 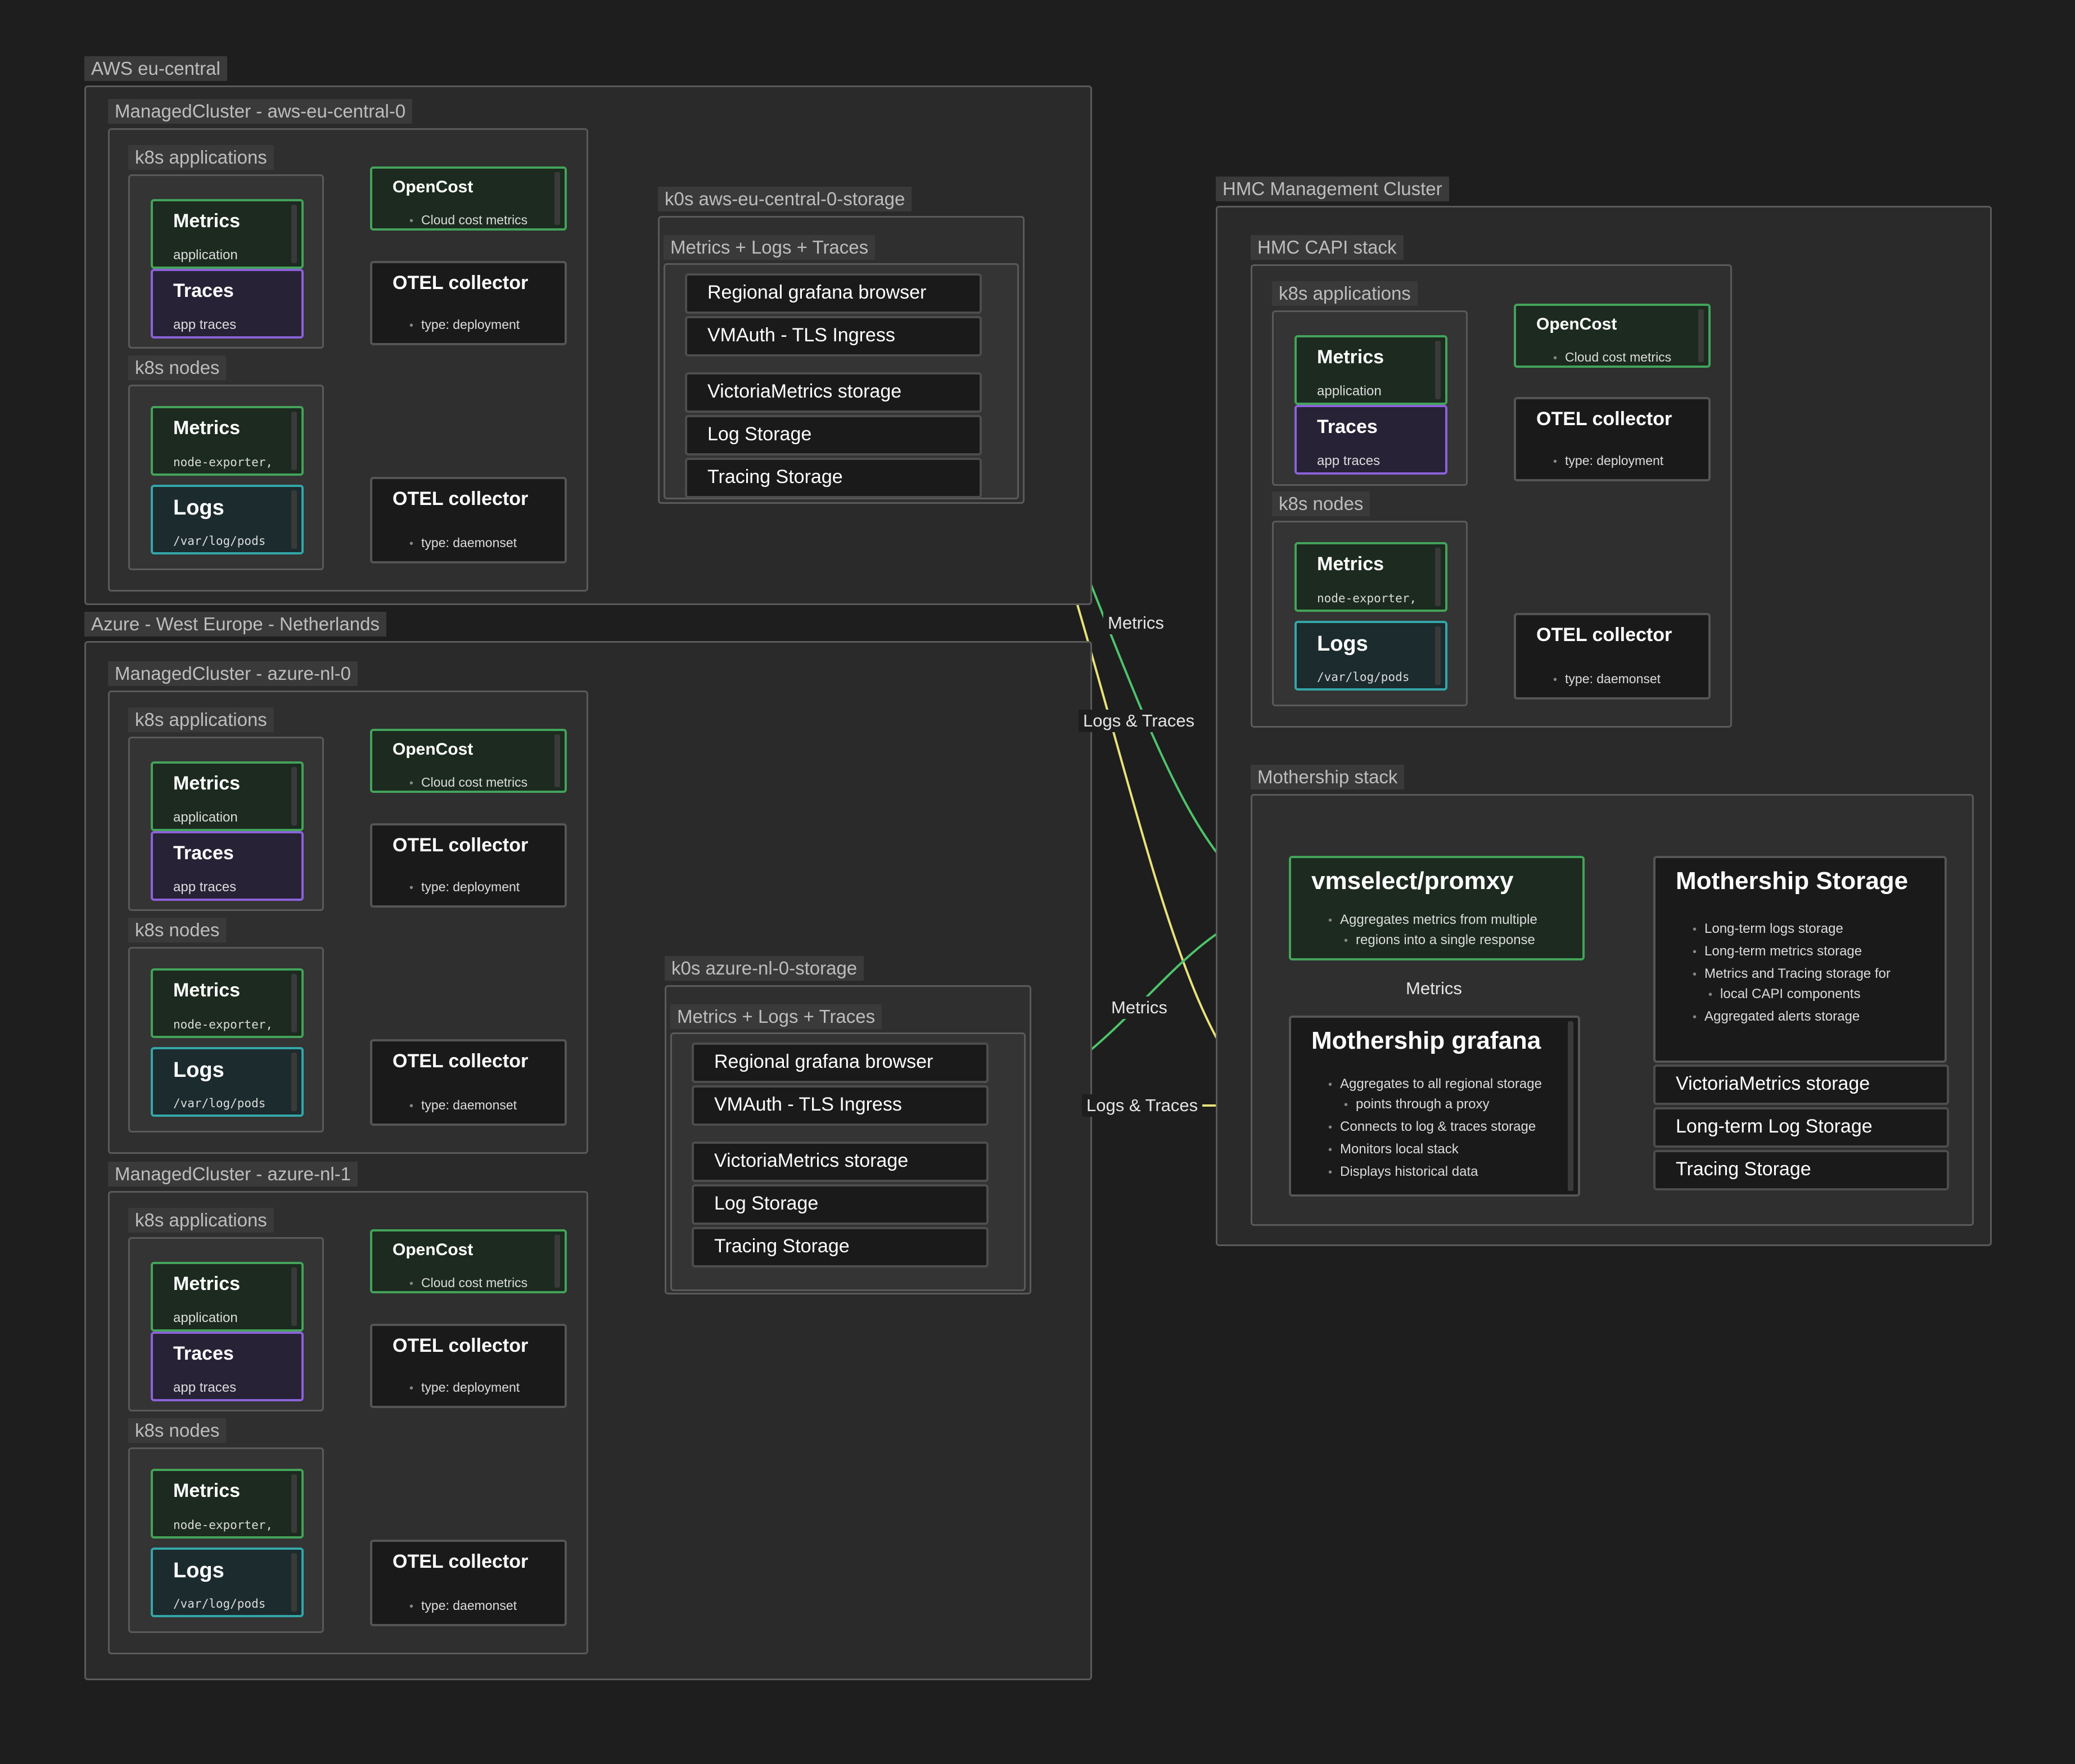 What do you see at coordinates (468, 1082) in the screenshot?
I see `azure0-otel-daemonset-node: OTEL collector type: daemonset` at bounding box center [468, 1082].